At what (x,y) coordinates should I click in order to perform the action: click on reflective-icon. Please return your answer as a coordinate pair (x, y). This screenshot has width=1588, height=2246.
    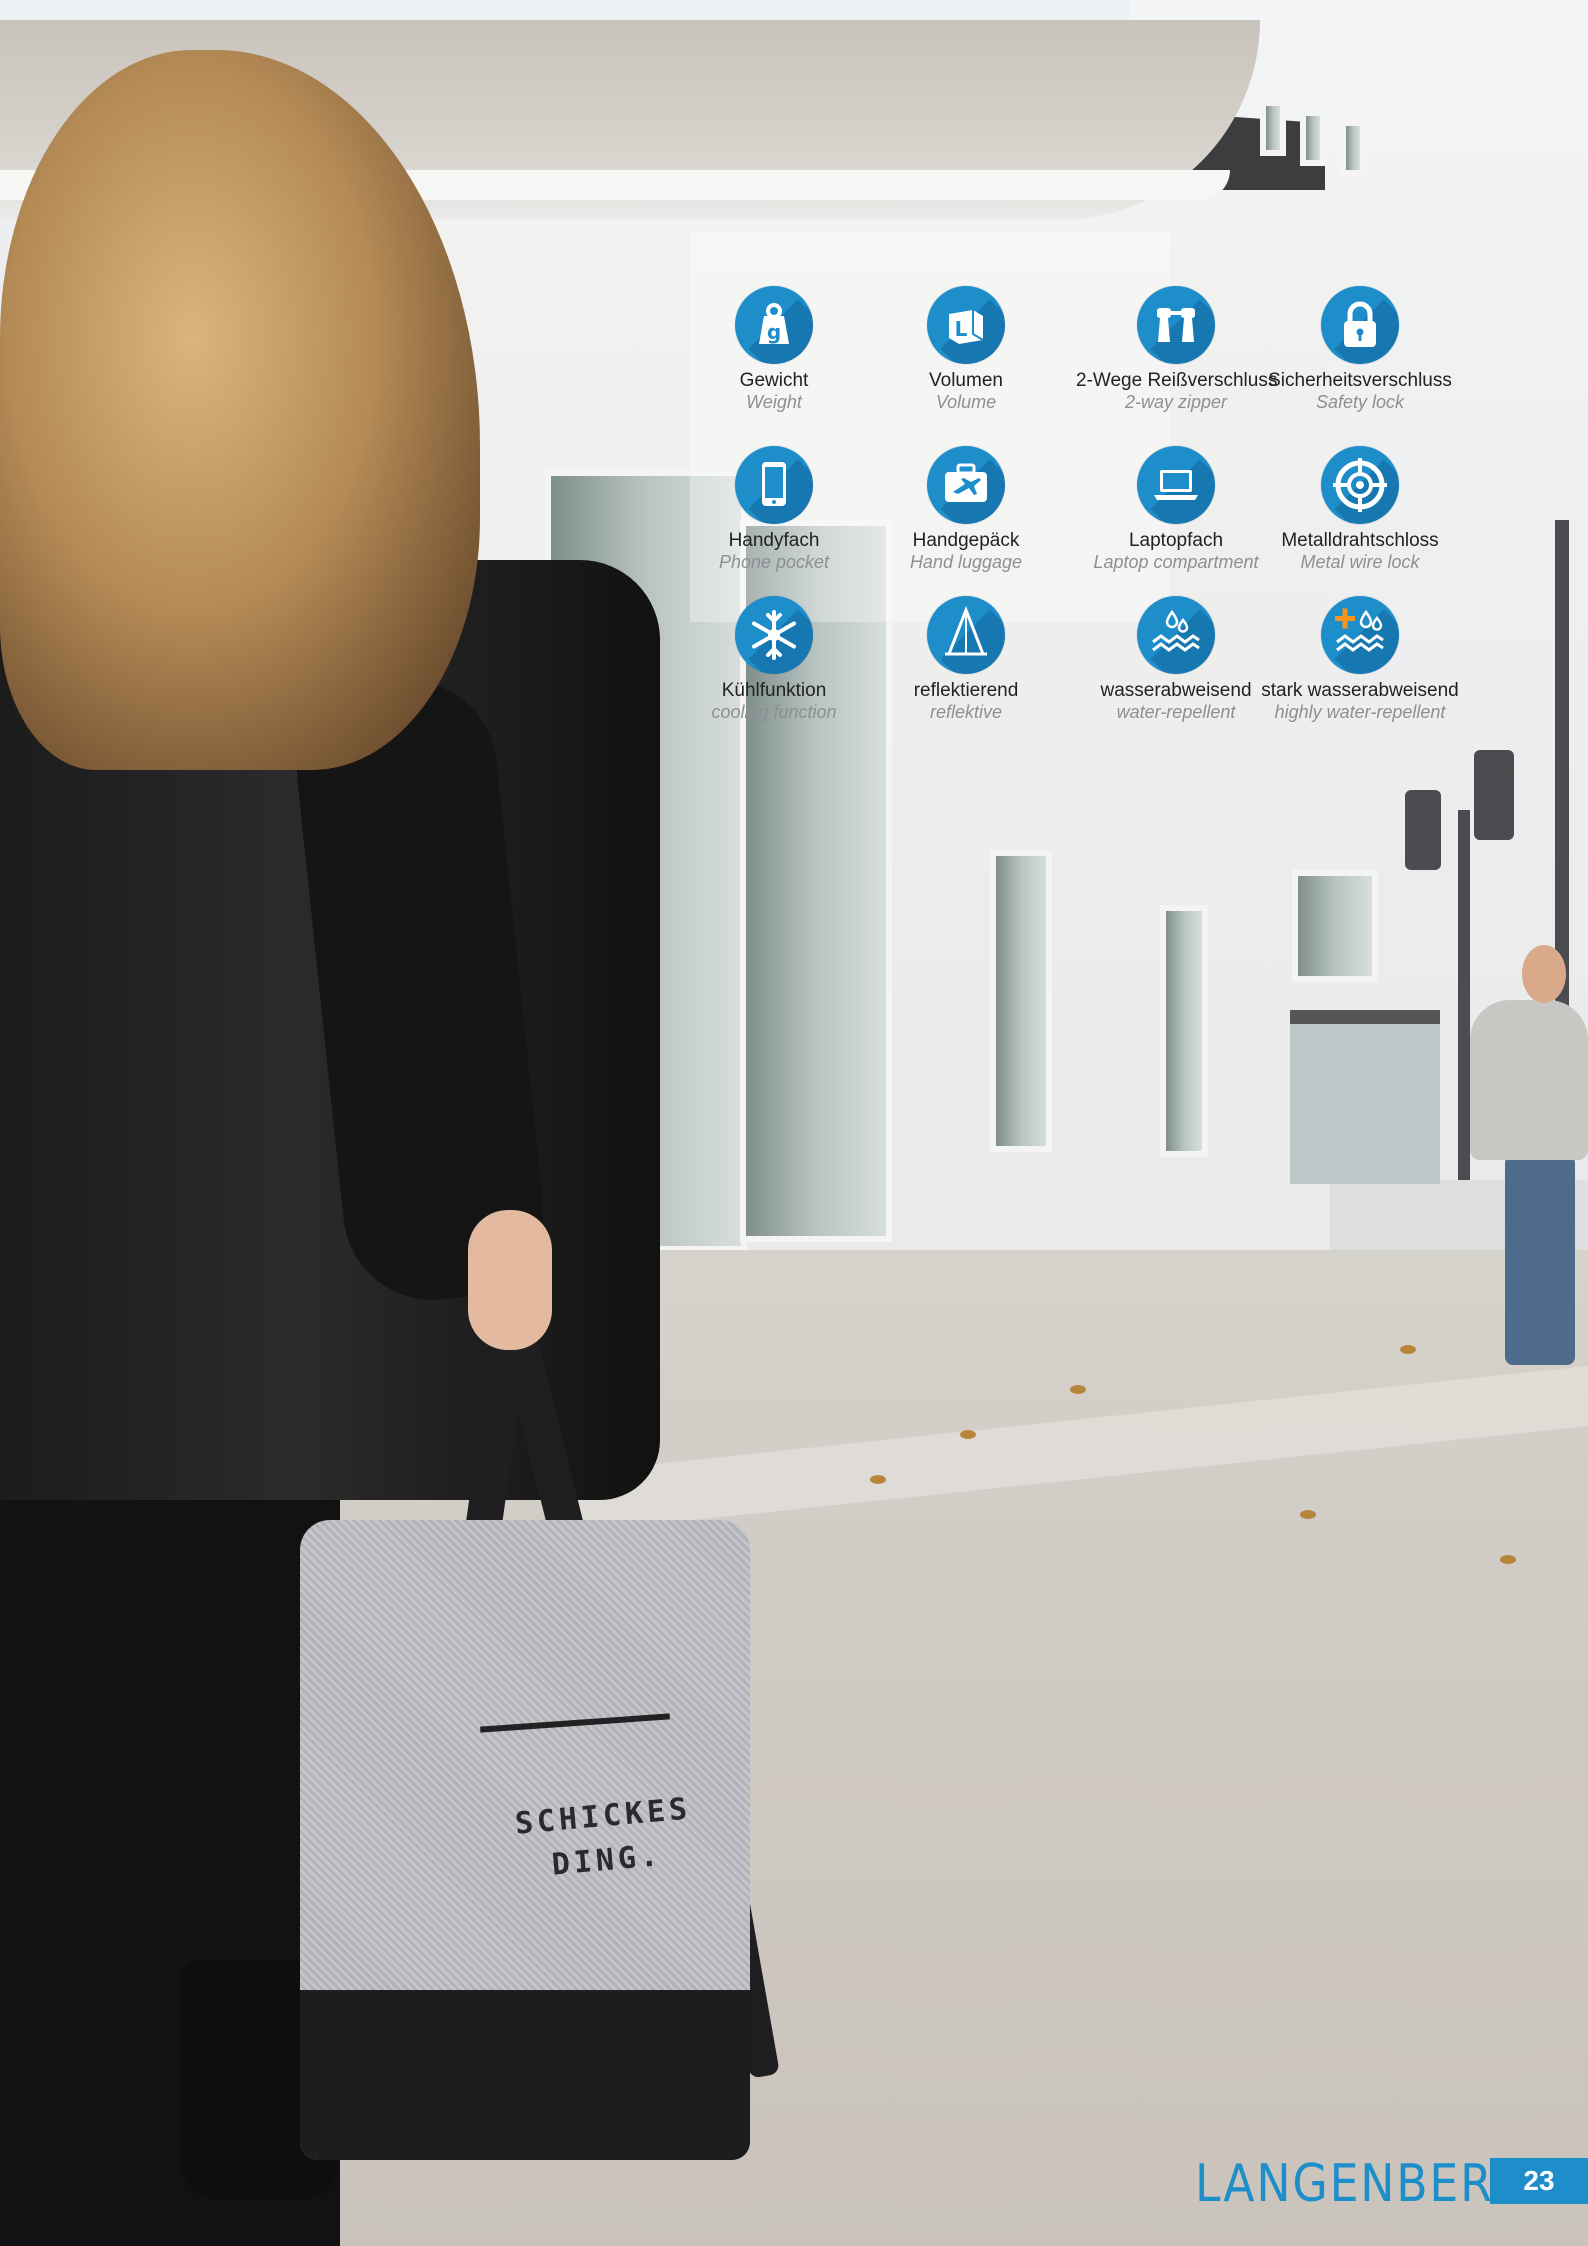
    Looking at the image, I should click on (966, 635).